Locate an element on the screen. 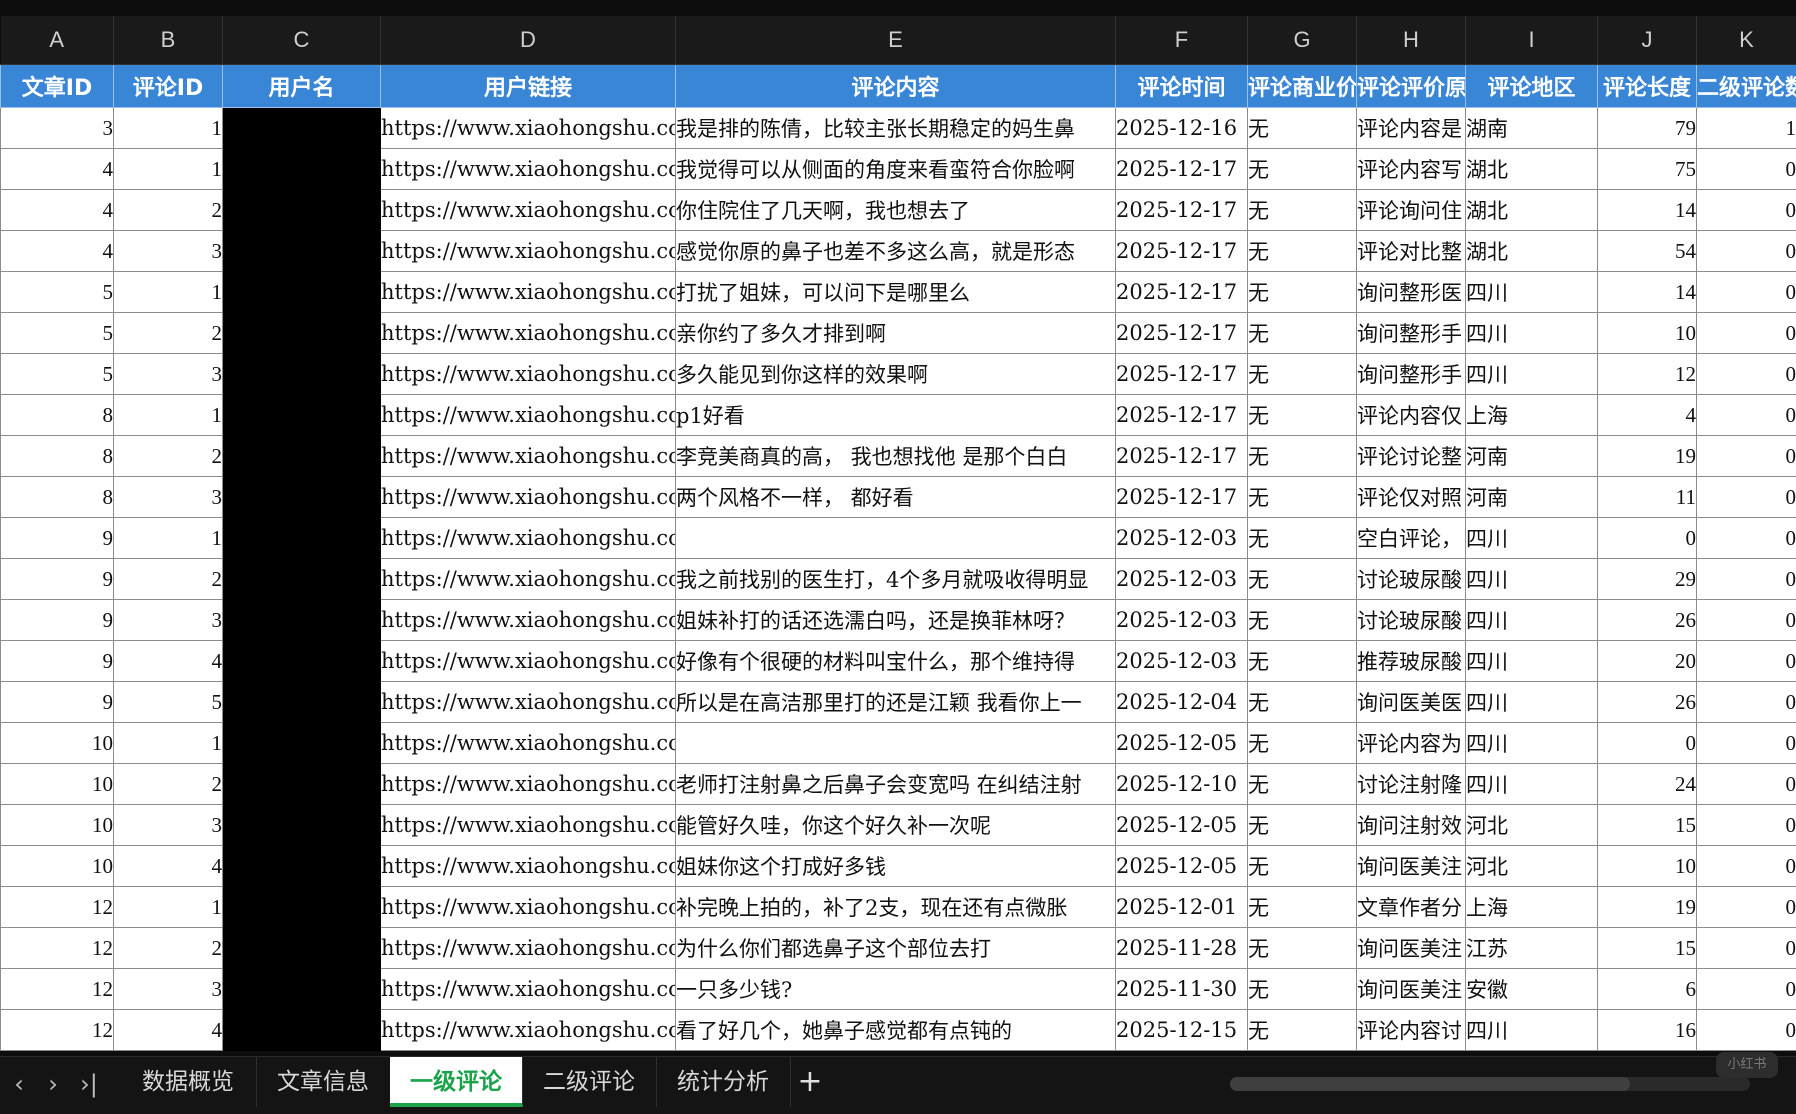 The height and width of the screenshot is (1114, 1796). column-letter: D is located at coordinates (528, 40).